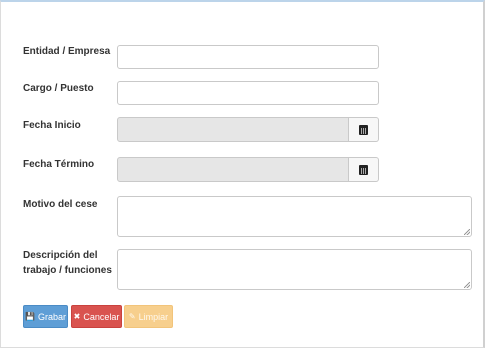 The width and height of the screenshot is (489, 354). What do you see at coordinates (67, 51) in the screenshot?
I see `entidad-label: Entidad / Empresa` at bounding box center [67, 51].